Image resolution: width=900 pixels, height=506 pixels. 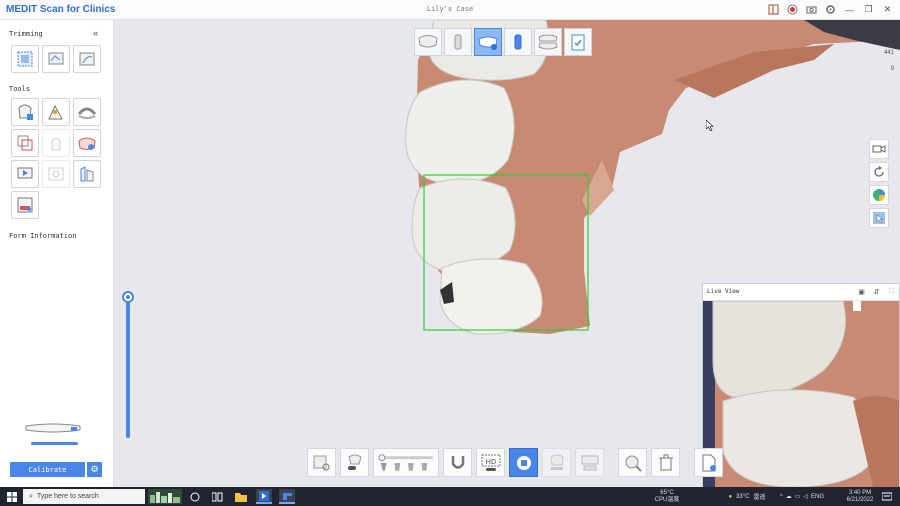 I want to click on color-map-tool, so click(x=87, y=143).